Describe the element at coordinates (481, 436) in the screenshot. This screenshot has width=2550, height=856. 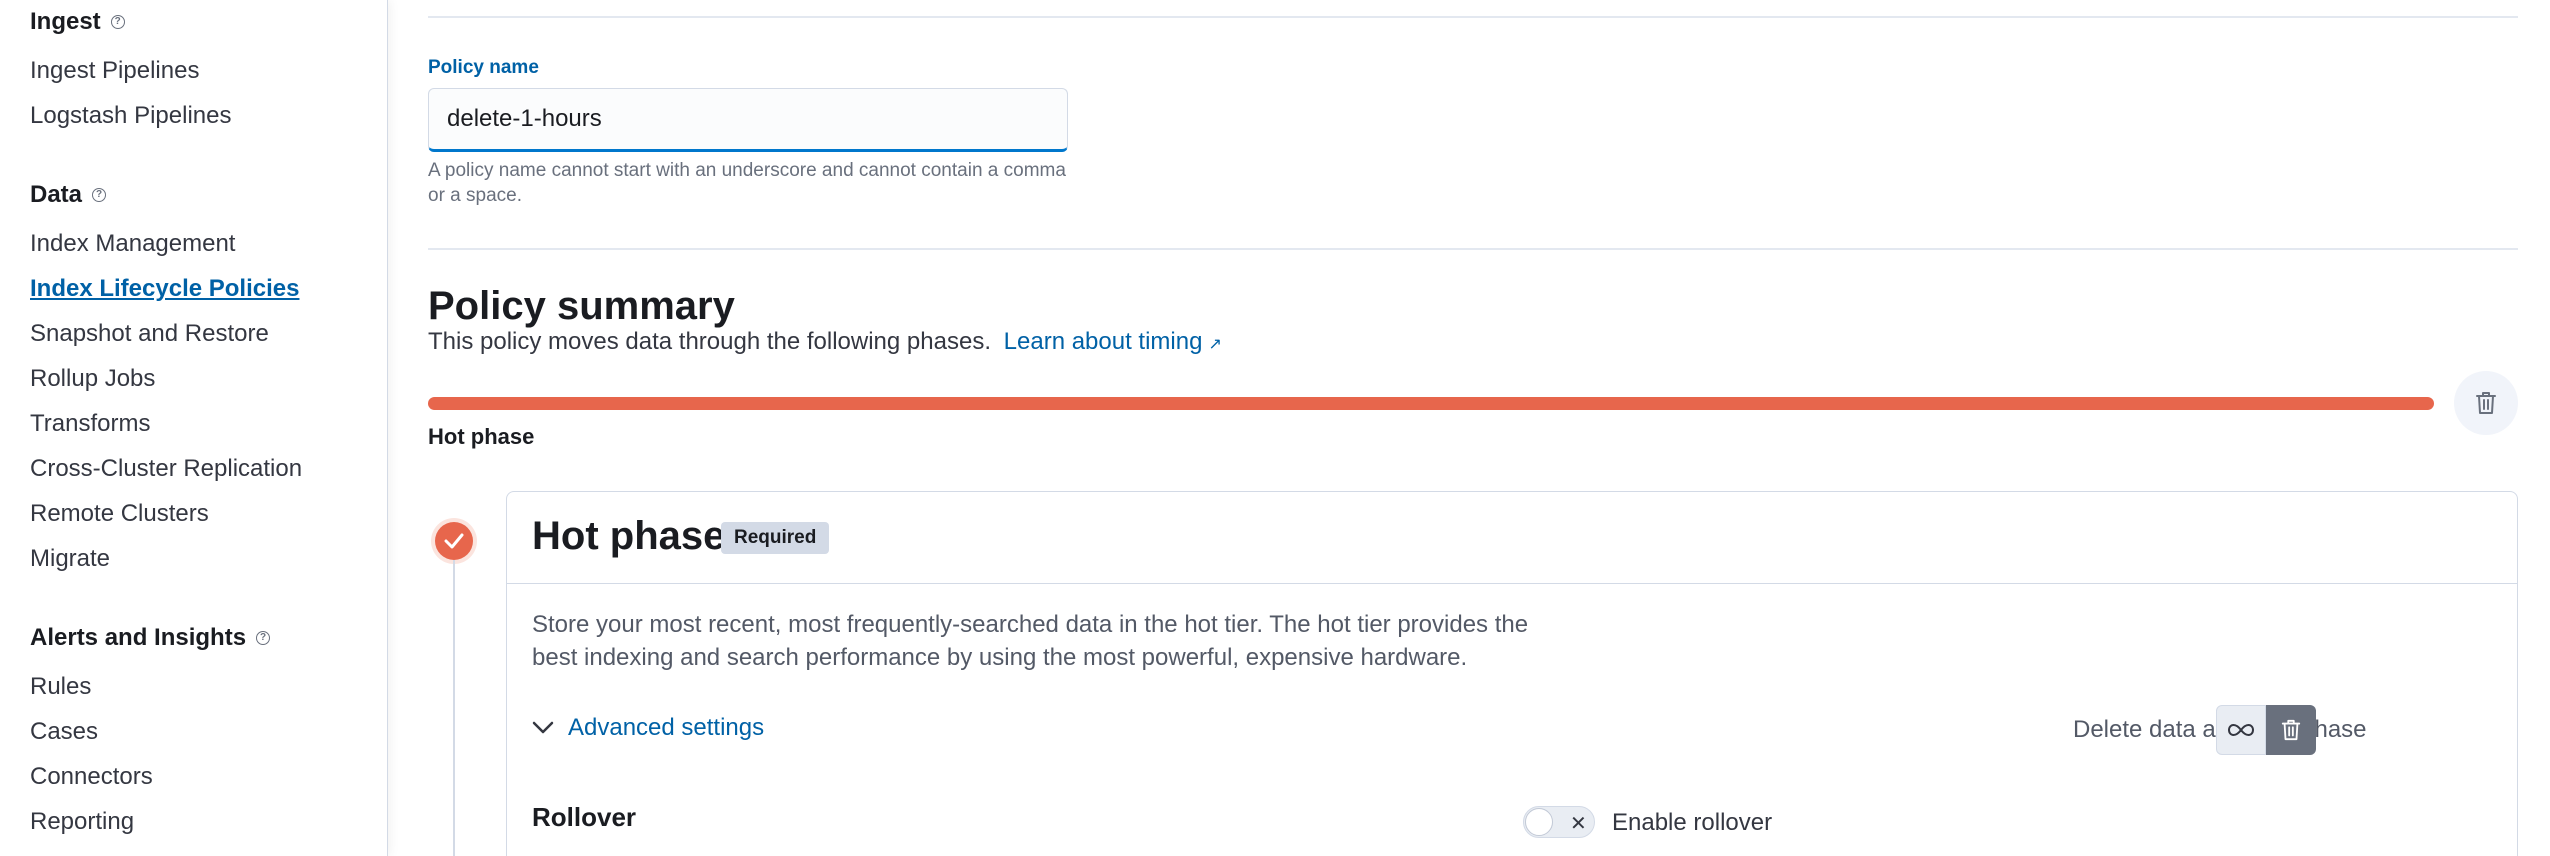
I see `phase-bar-label: Hot phase` at that location.